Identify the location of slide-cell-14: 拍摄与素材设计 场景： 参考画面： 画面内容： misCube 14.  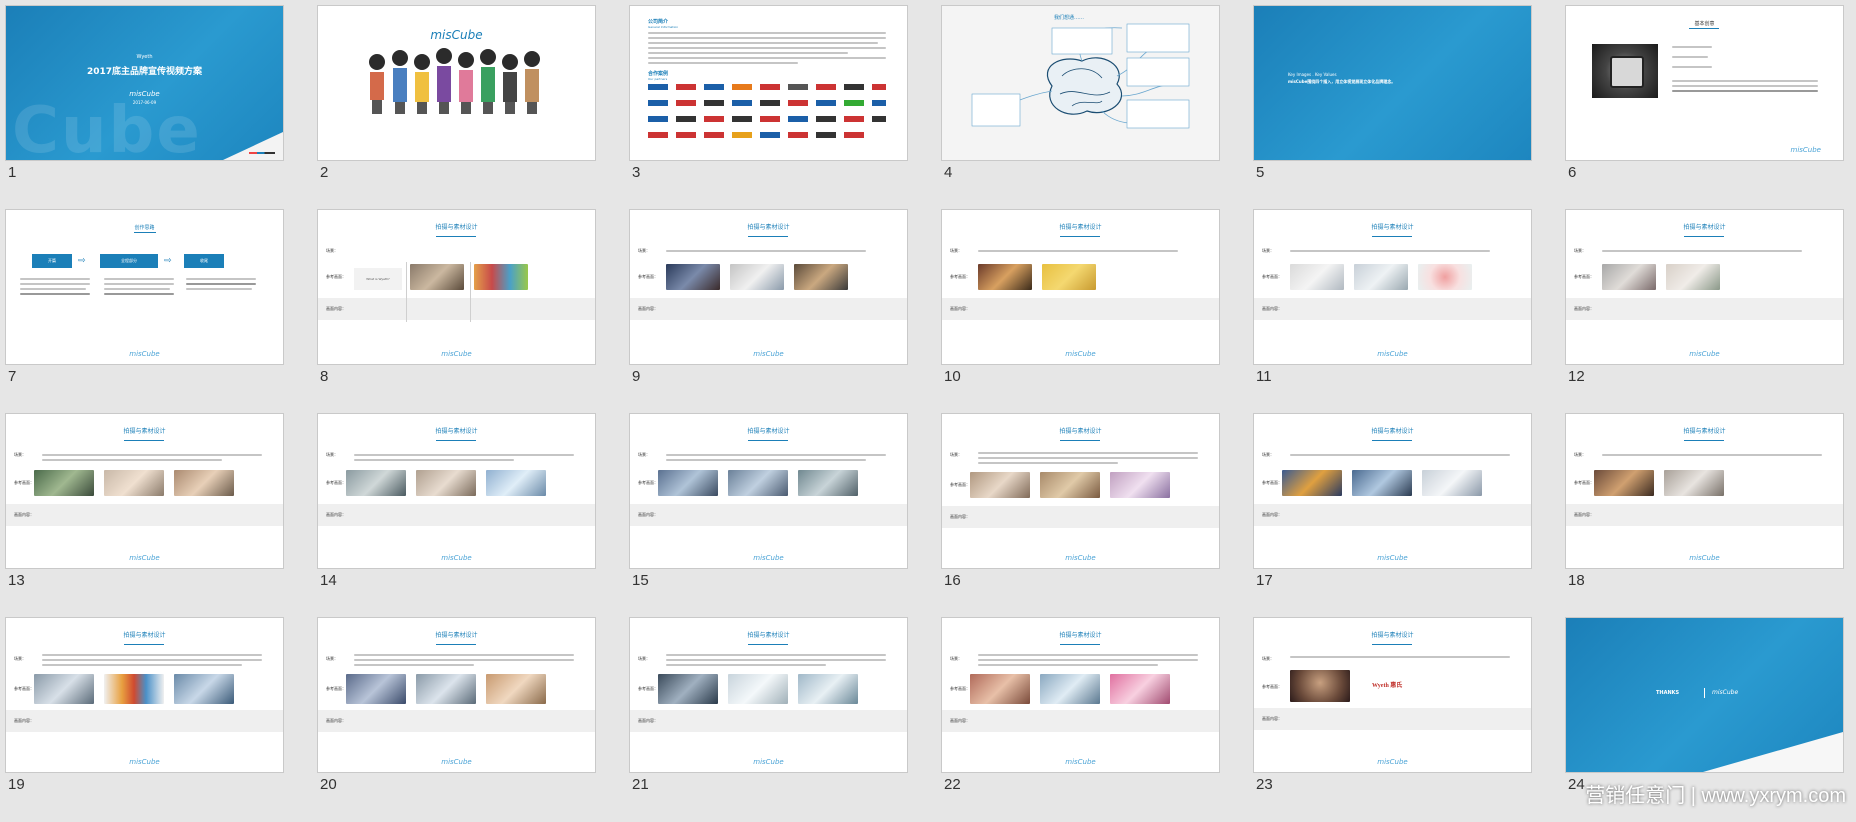
(456, 516).